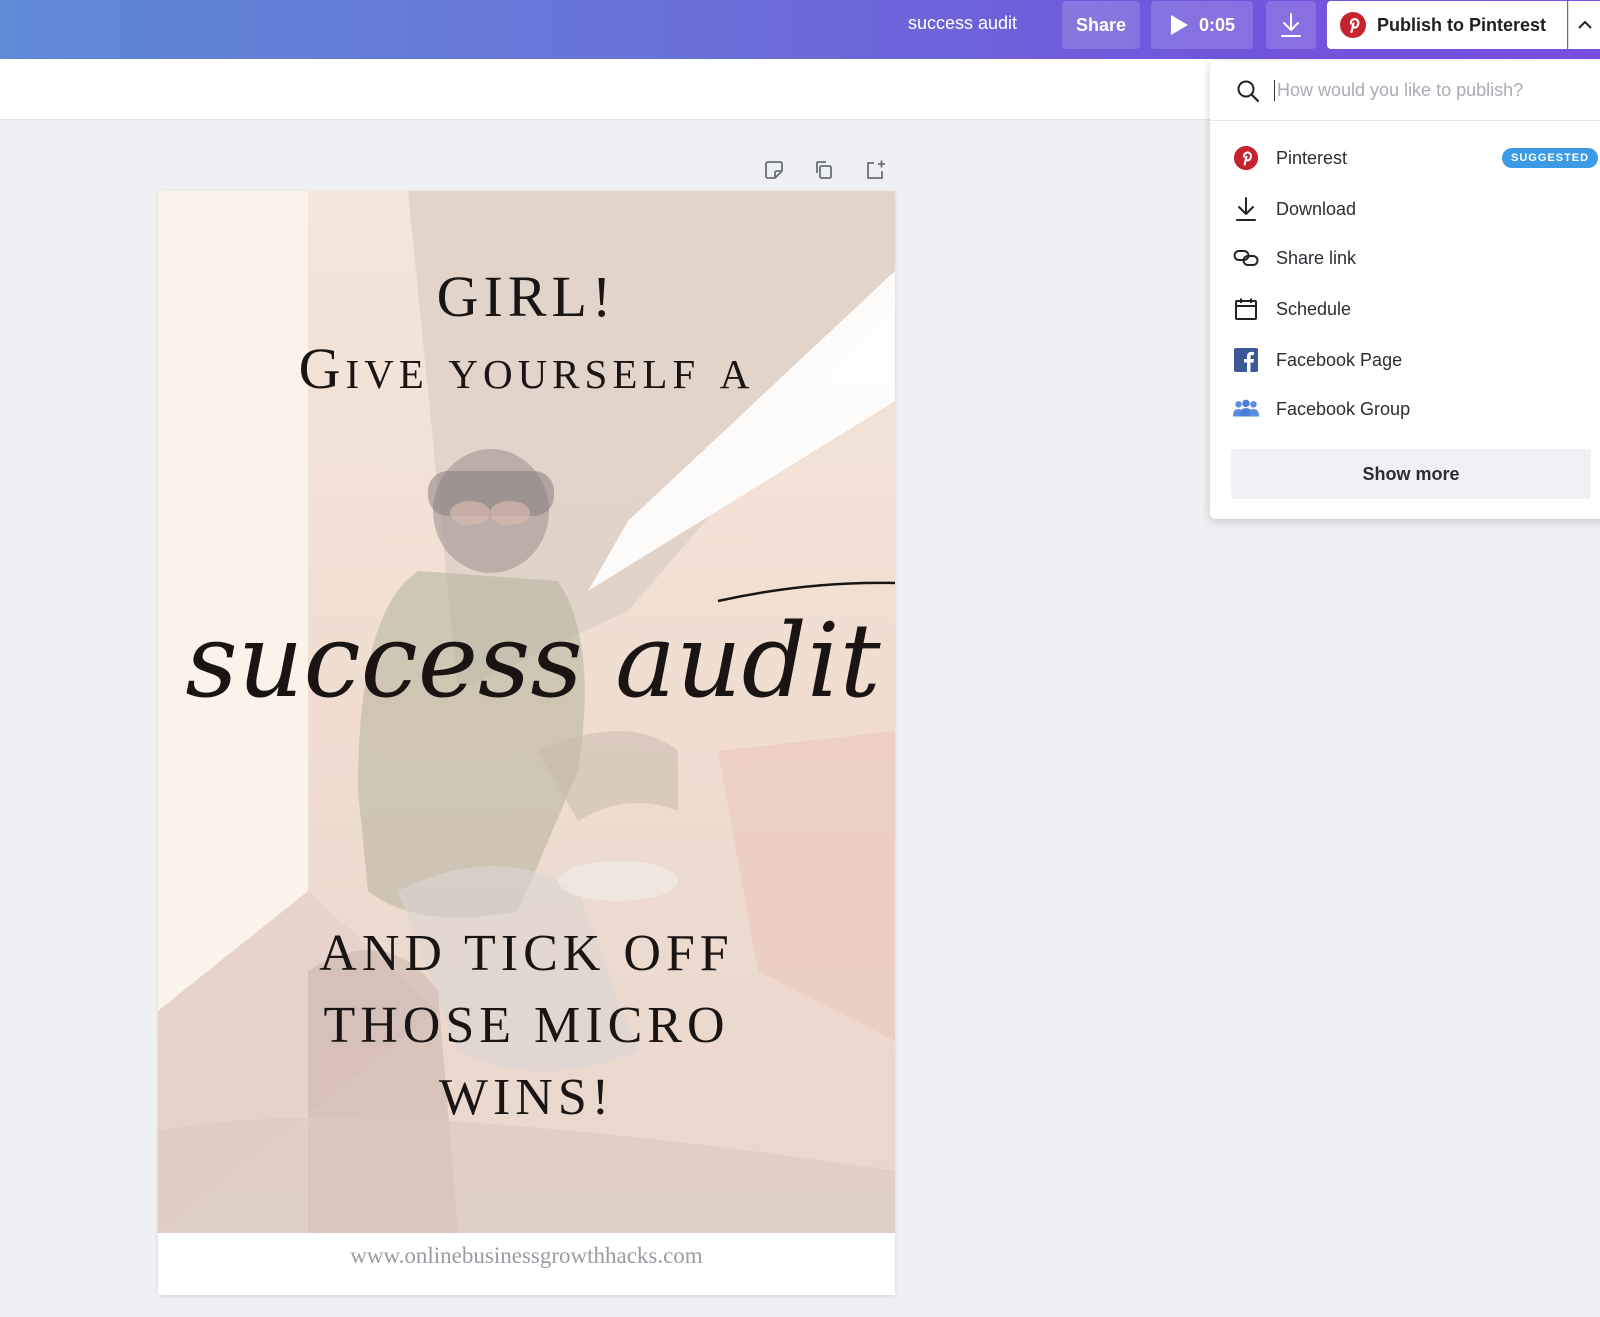 Image resolution: width=1600 pixels, height=1317 pixels. I want to click on menu-item-label: Share link, so click(1316, 257).